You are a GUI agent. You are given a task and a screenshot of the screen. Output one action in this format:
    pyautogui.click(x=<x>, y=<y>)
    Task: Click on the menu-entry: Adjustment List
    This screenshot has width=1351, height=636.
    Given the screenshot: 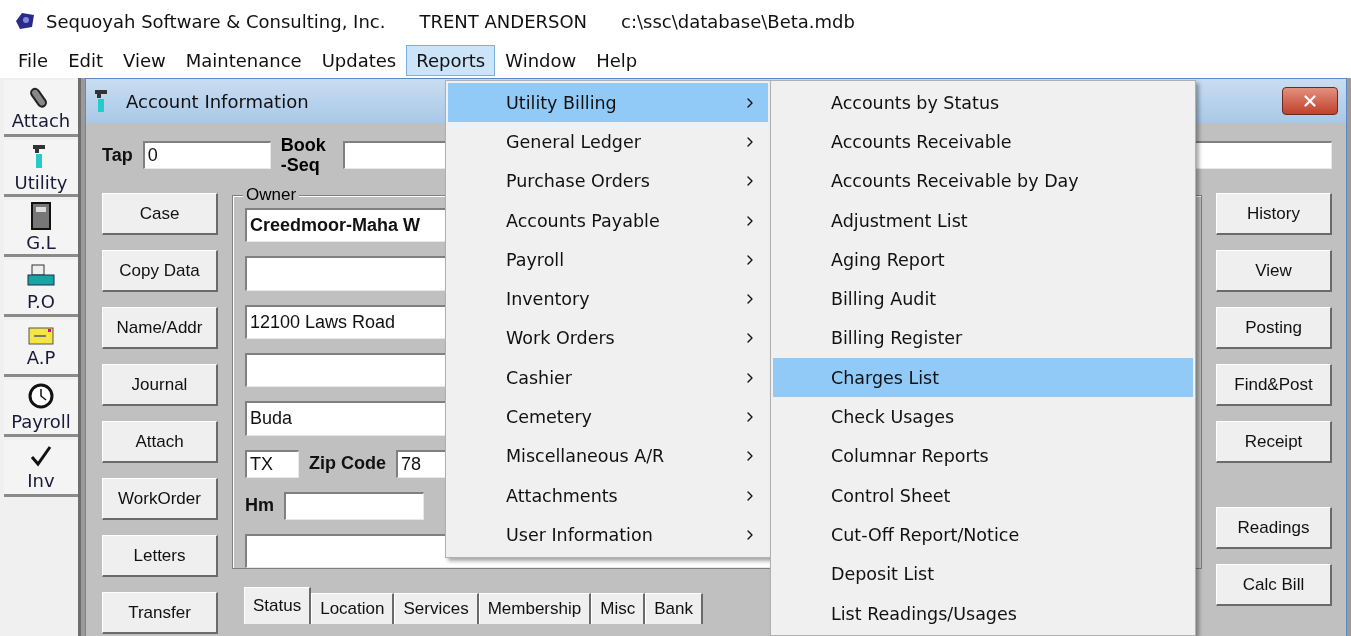 What is the action you would take?
    pyautogui.click(x=983, y=220)
    